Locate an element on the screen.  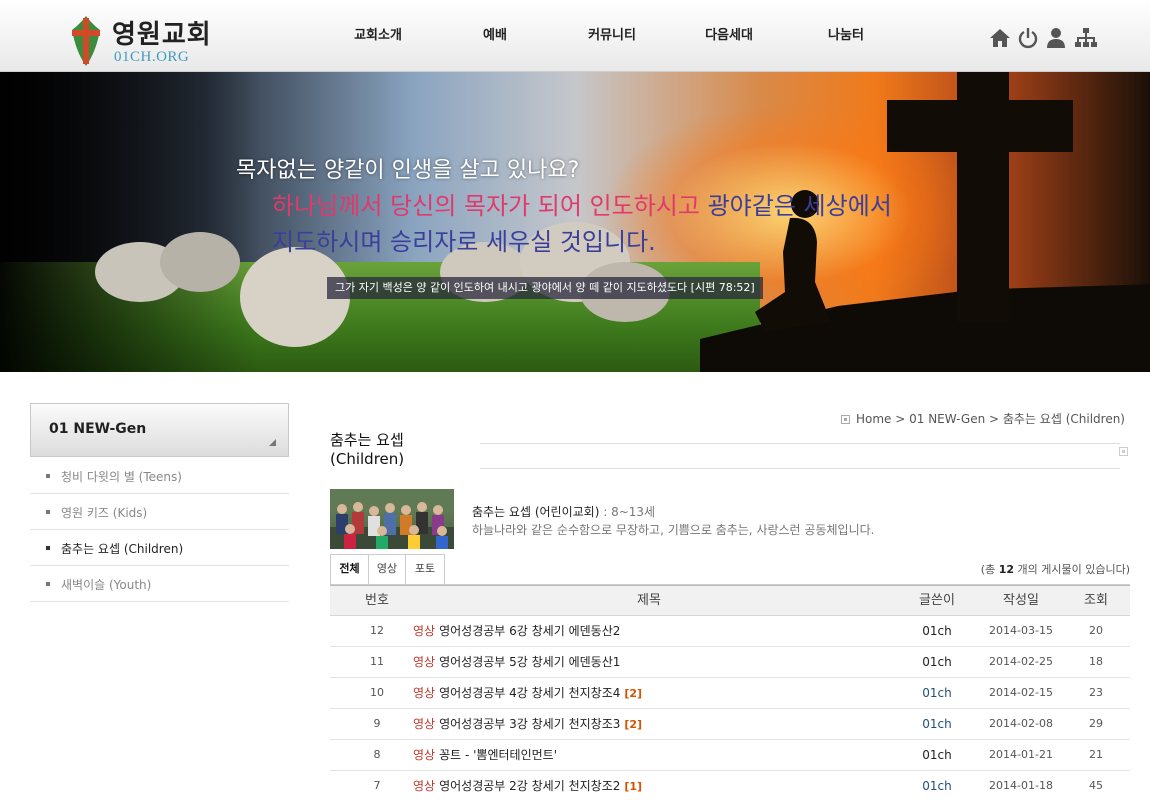
row-title: 영어성경공부 5강 창세기 에덴동산1 is located at coordinates (529, 662).